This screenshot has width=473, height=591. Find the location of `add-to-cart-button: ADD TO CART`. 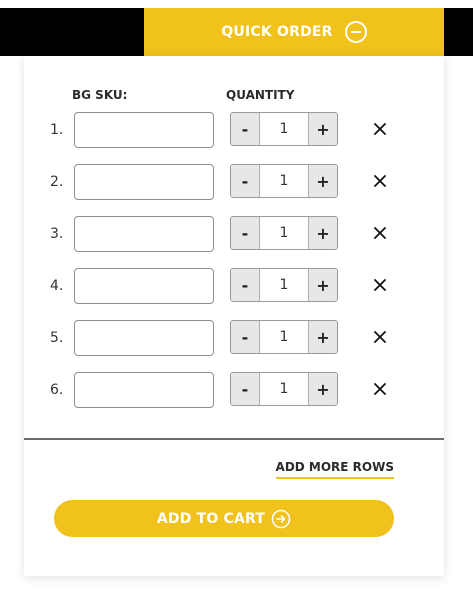

add-to-cart-button: ADD TO CART is located at coordinates (224, 518).